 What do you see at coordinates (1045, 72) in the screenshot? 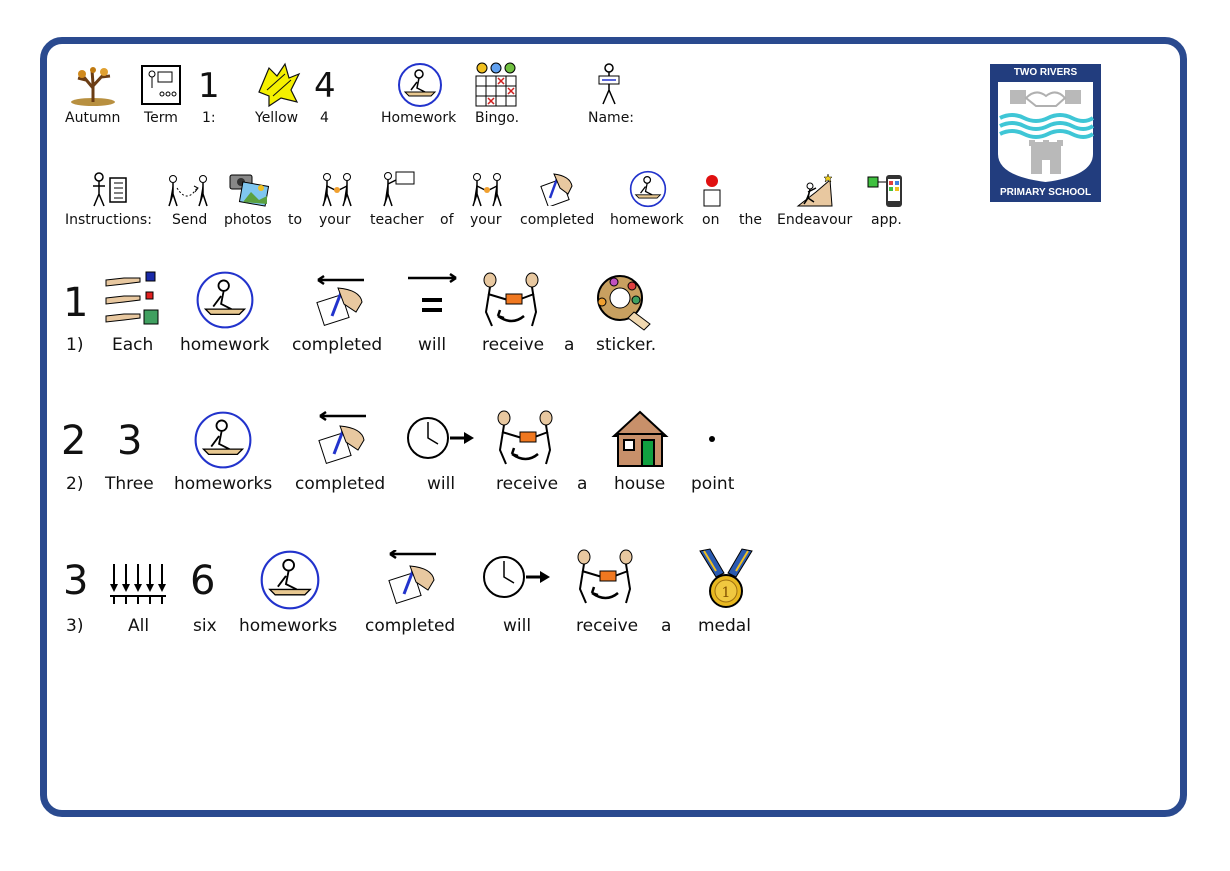
I see `logo-top-text: TWO RIVERS` at bounding box center [1045, 72].